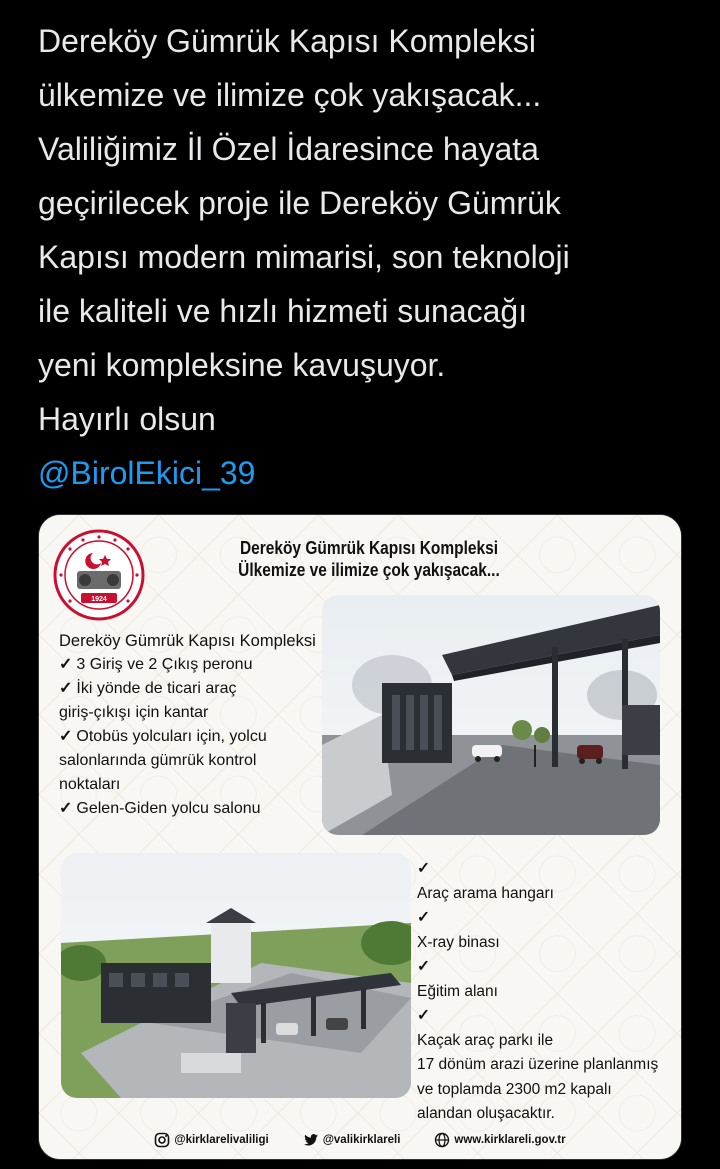 This screenshot has height=1169, width=720. What do you see at coordinates (310, 1140) in the screenshot?
I see `twitter-bird-icon` at bounding box center [310, 1140].